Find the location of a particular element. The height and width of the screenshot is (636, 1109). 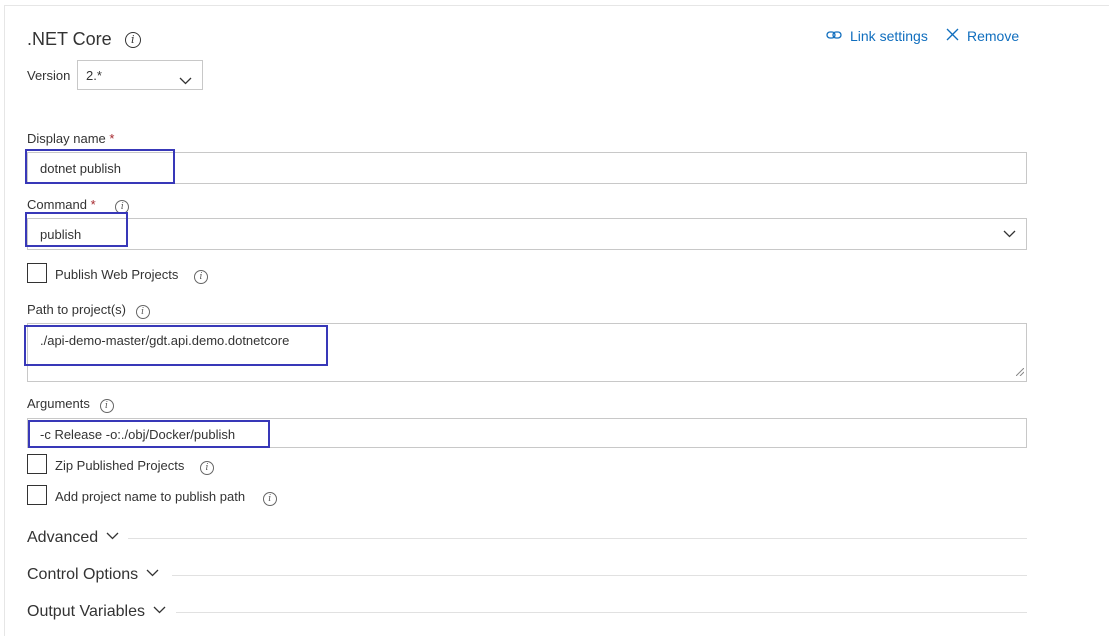

remove-button: Remove is located at coordinates (982, 36).